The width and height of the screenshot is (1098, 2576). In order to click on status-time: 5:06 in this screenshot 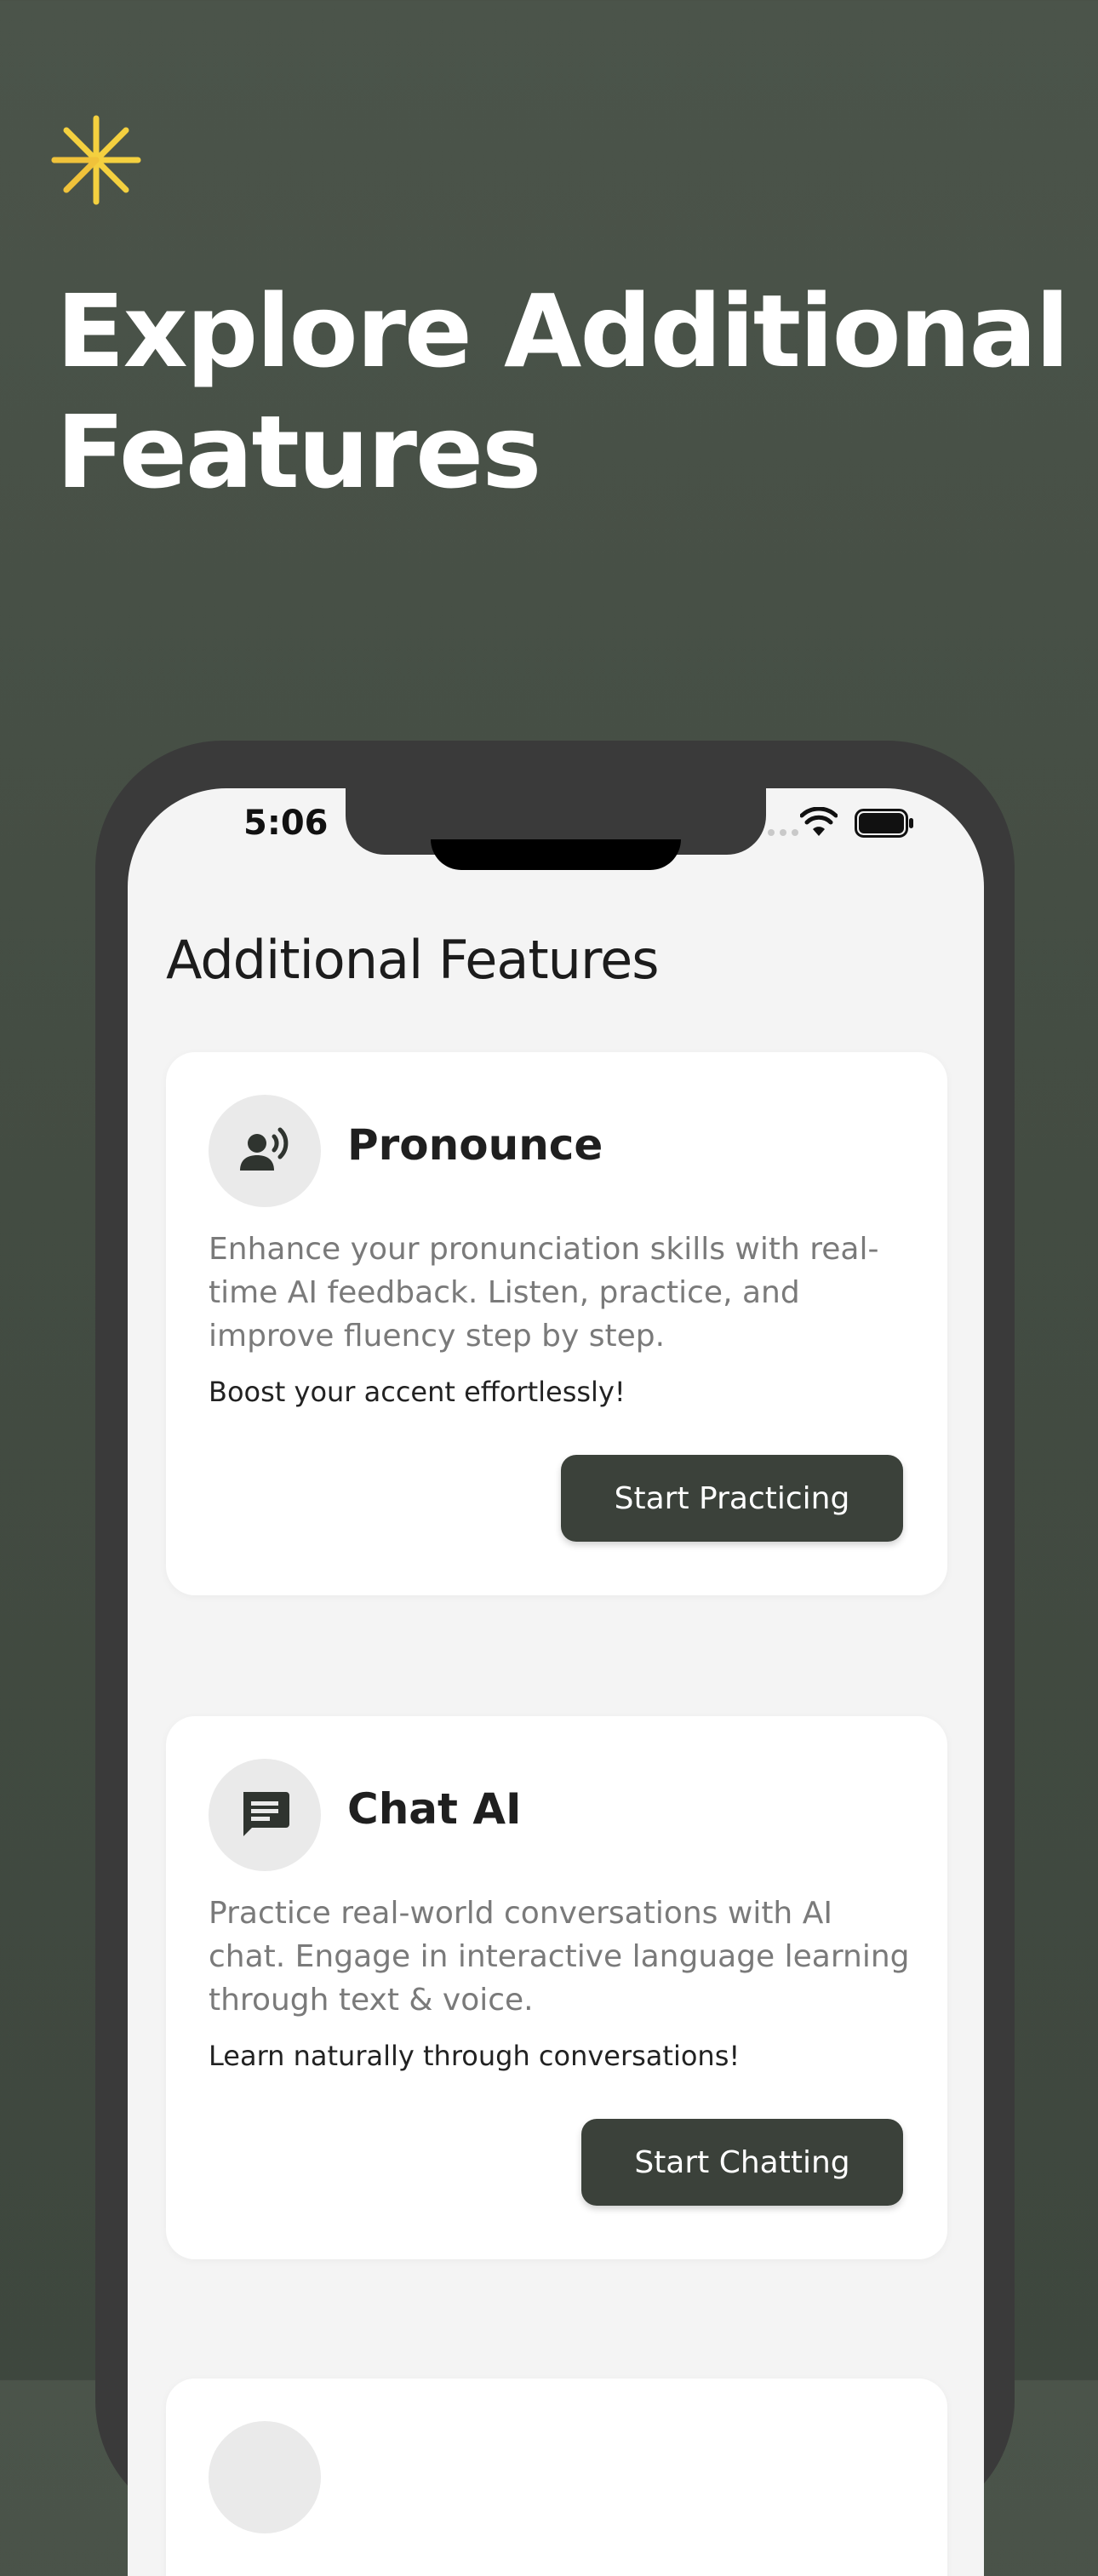, I will do `click(286, 823)`.